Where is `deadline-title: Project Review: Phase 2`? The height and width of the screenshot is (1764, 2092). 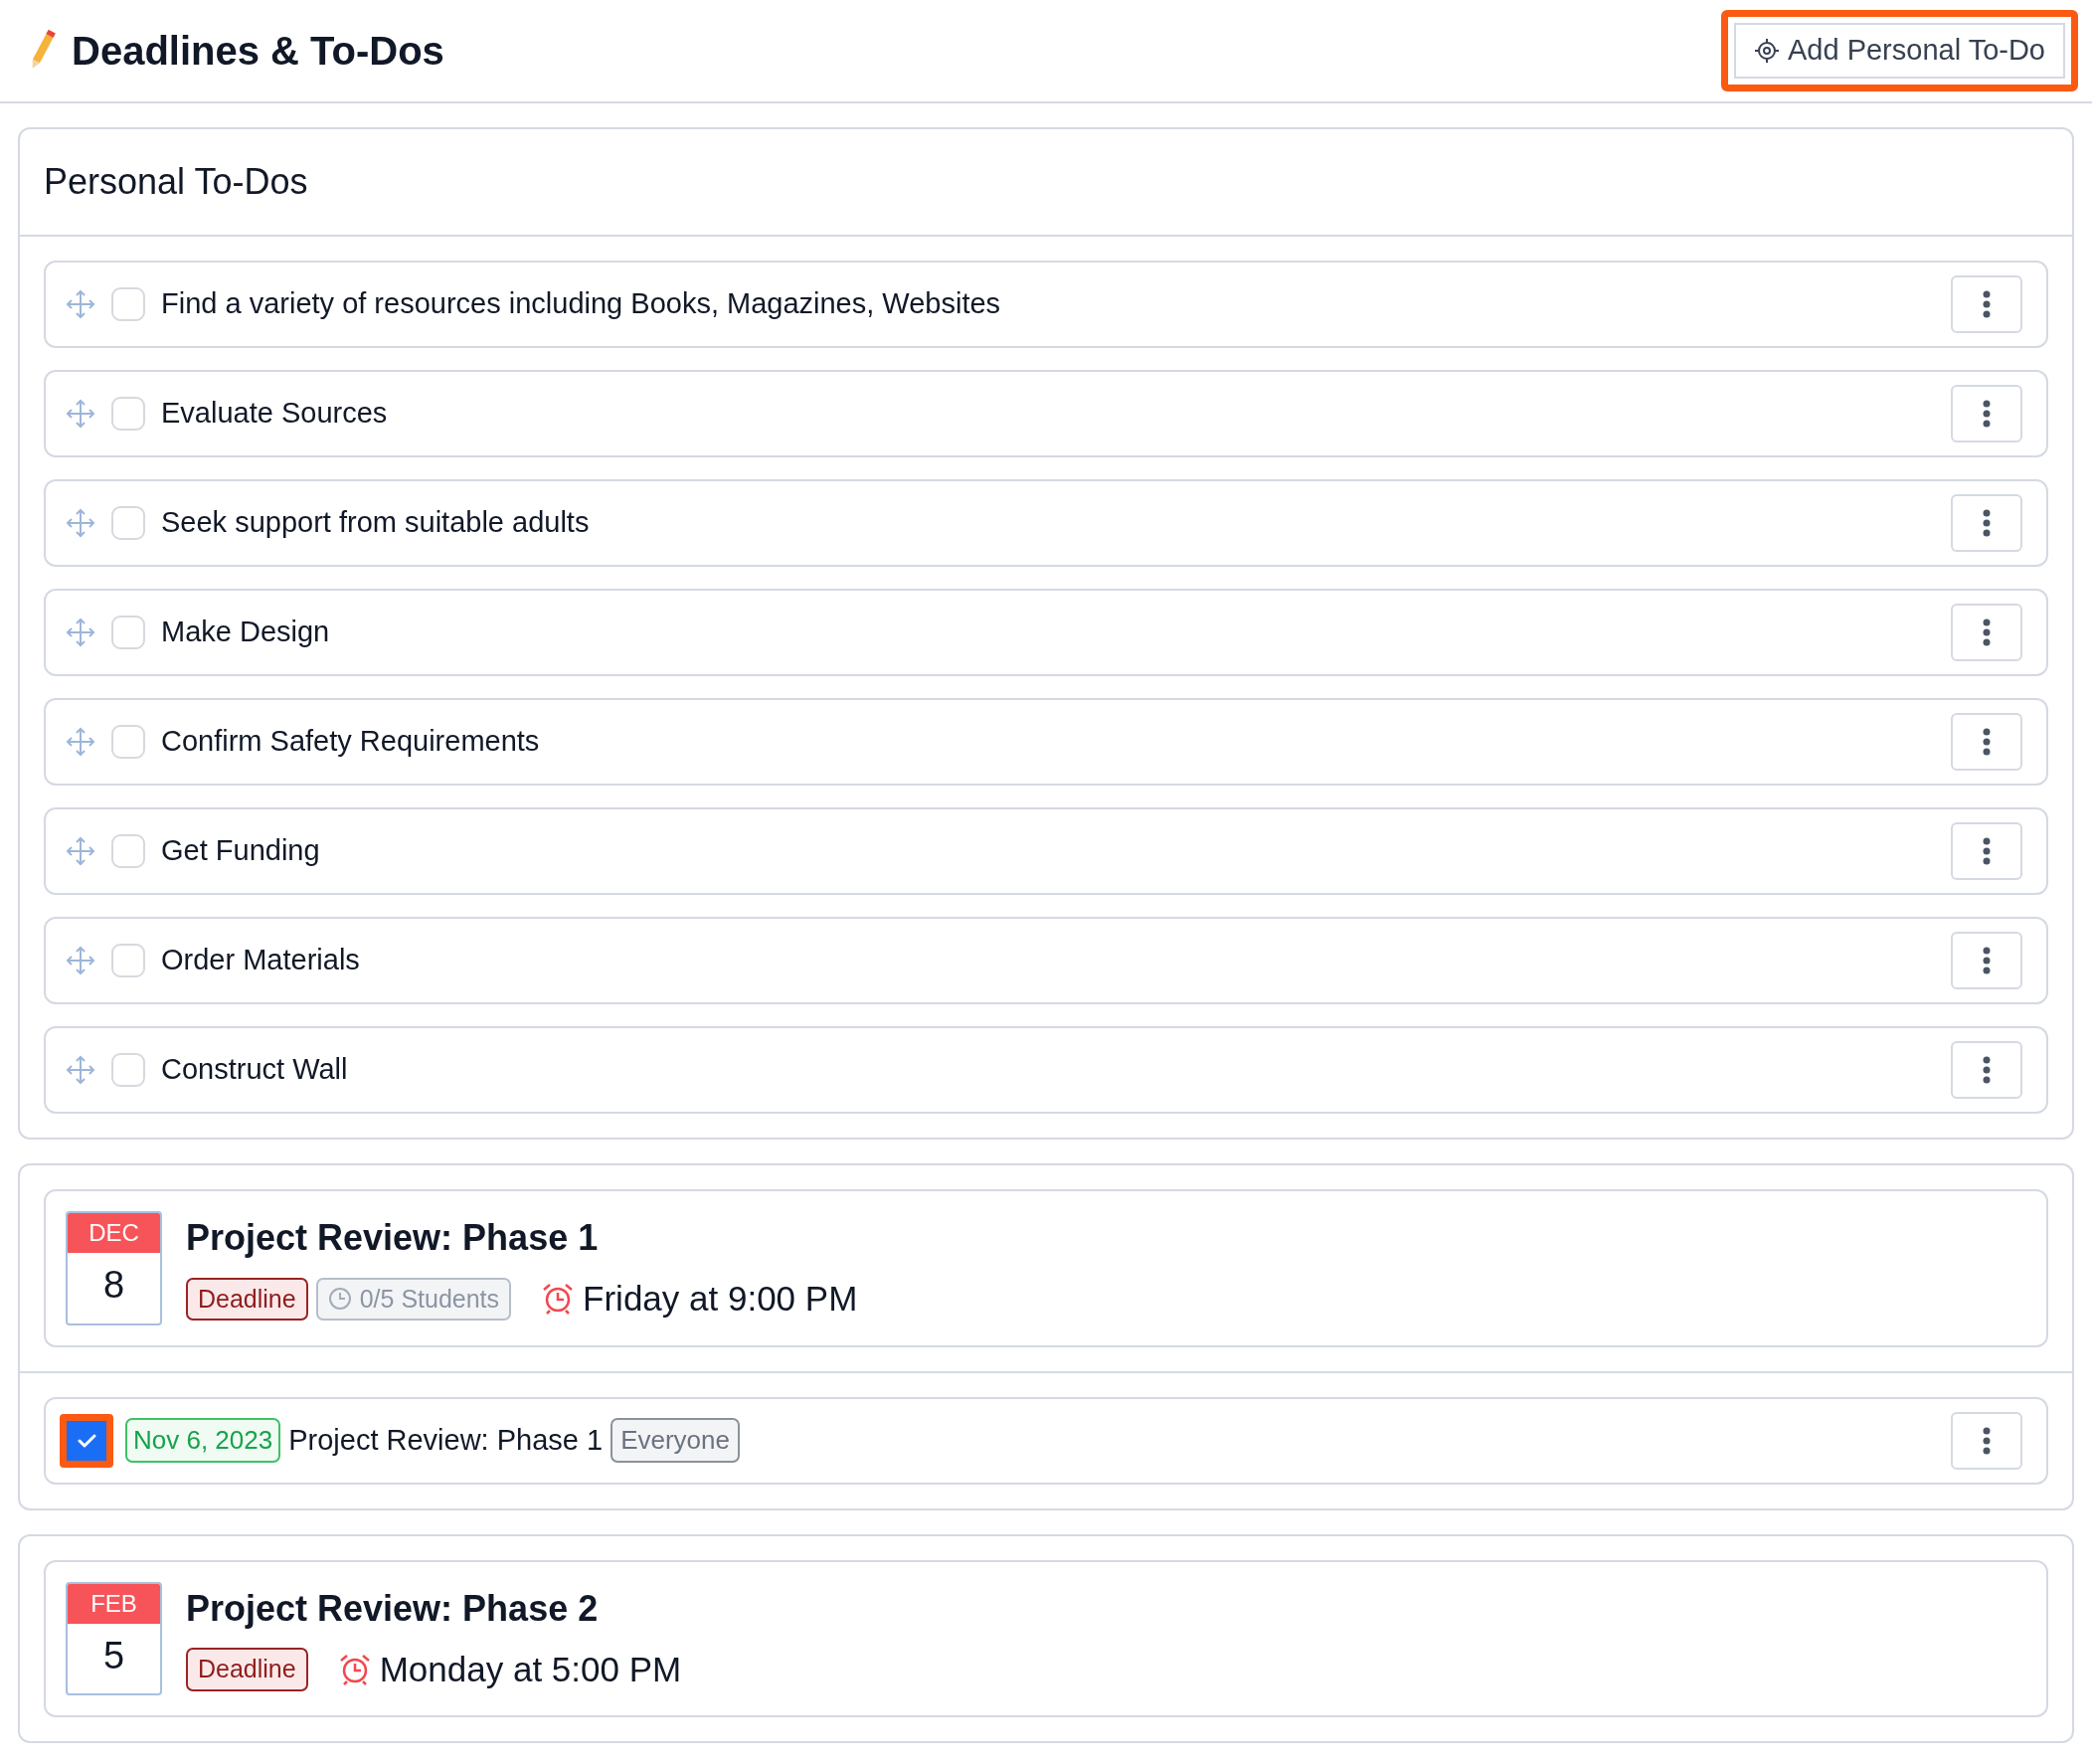
deadline-title: Project Review: Phase 2 is located at coordinates (393, 1608).